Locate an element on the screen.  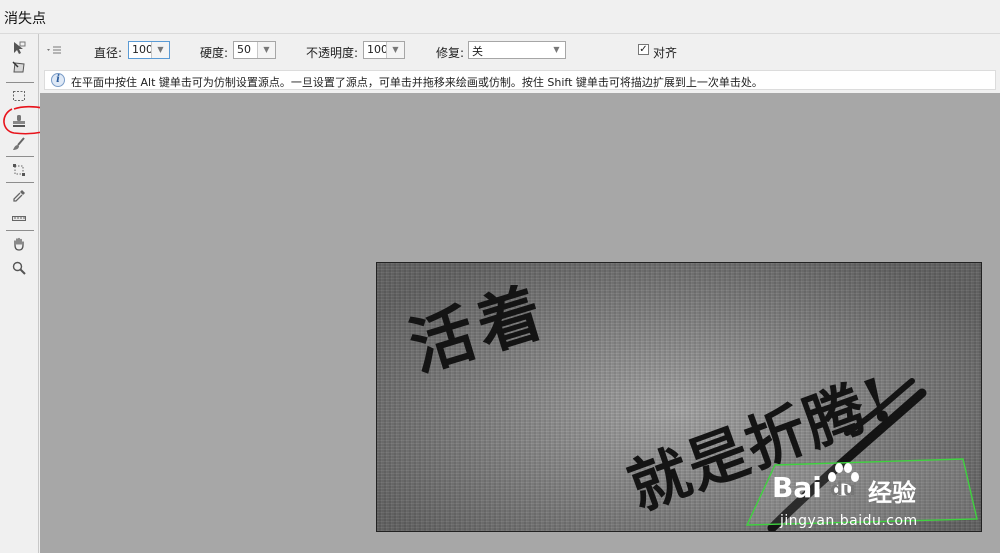
watermark-du: du is located at coordinates (843, 489).